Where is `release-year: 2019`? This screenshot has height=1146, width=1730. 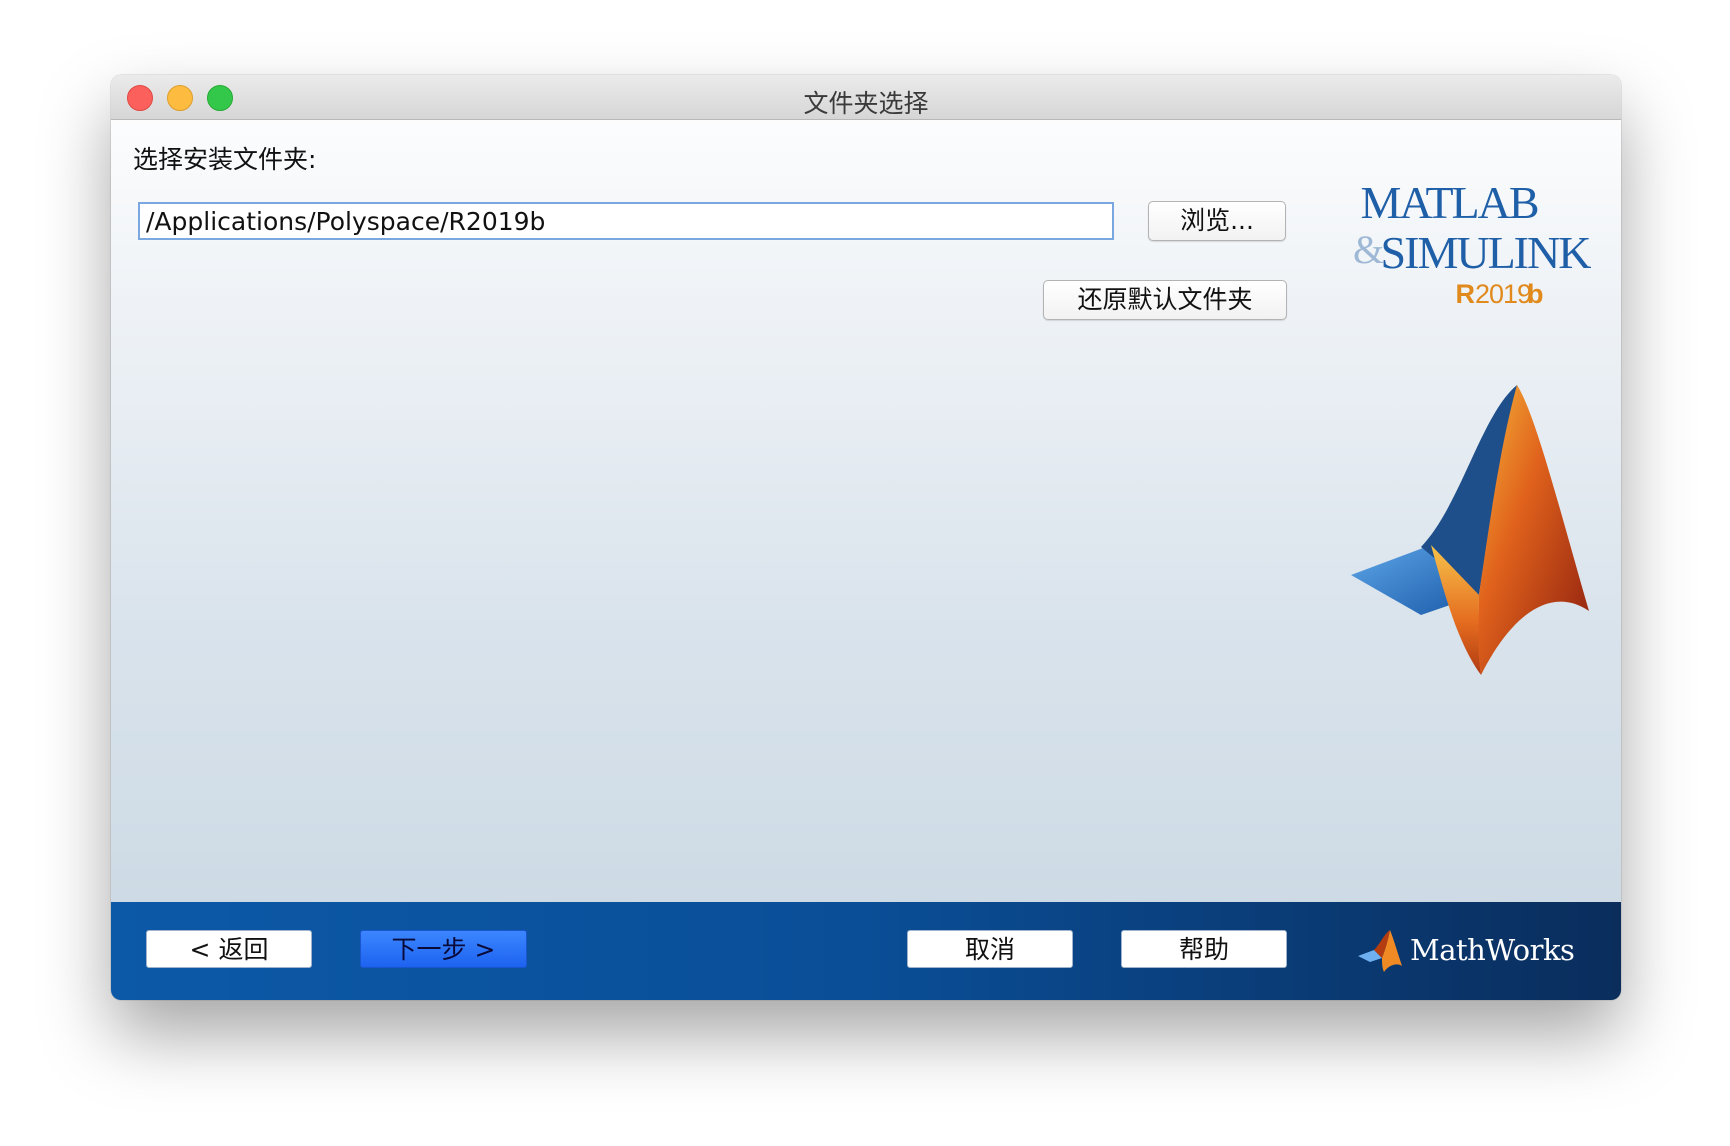
release-year: 2019 is located at coordinates (1503, 294).